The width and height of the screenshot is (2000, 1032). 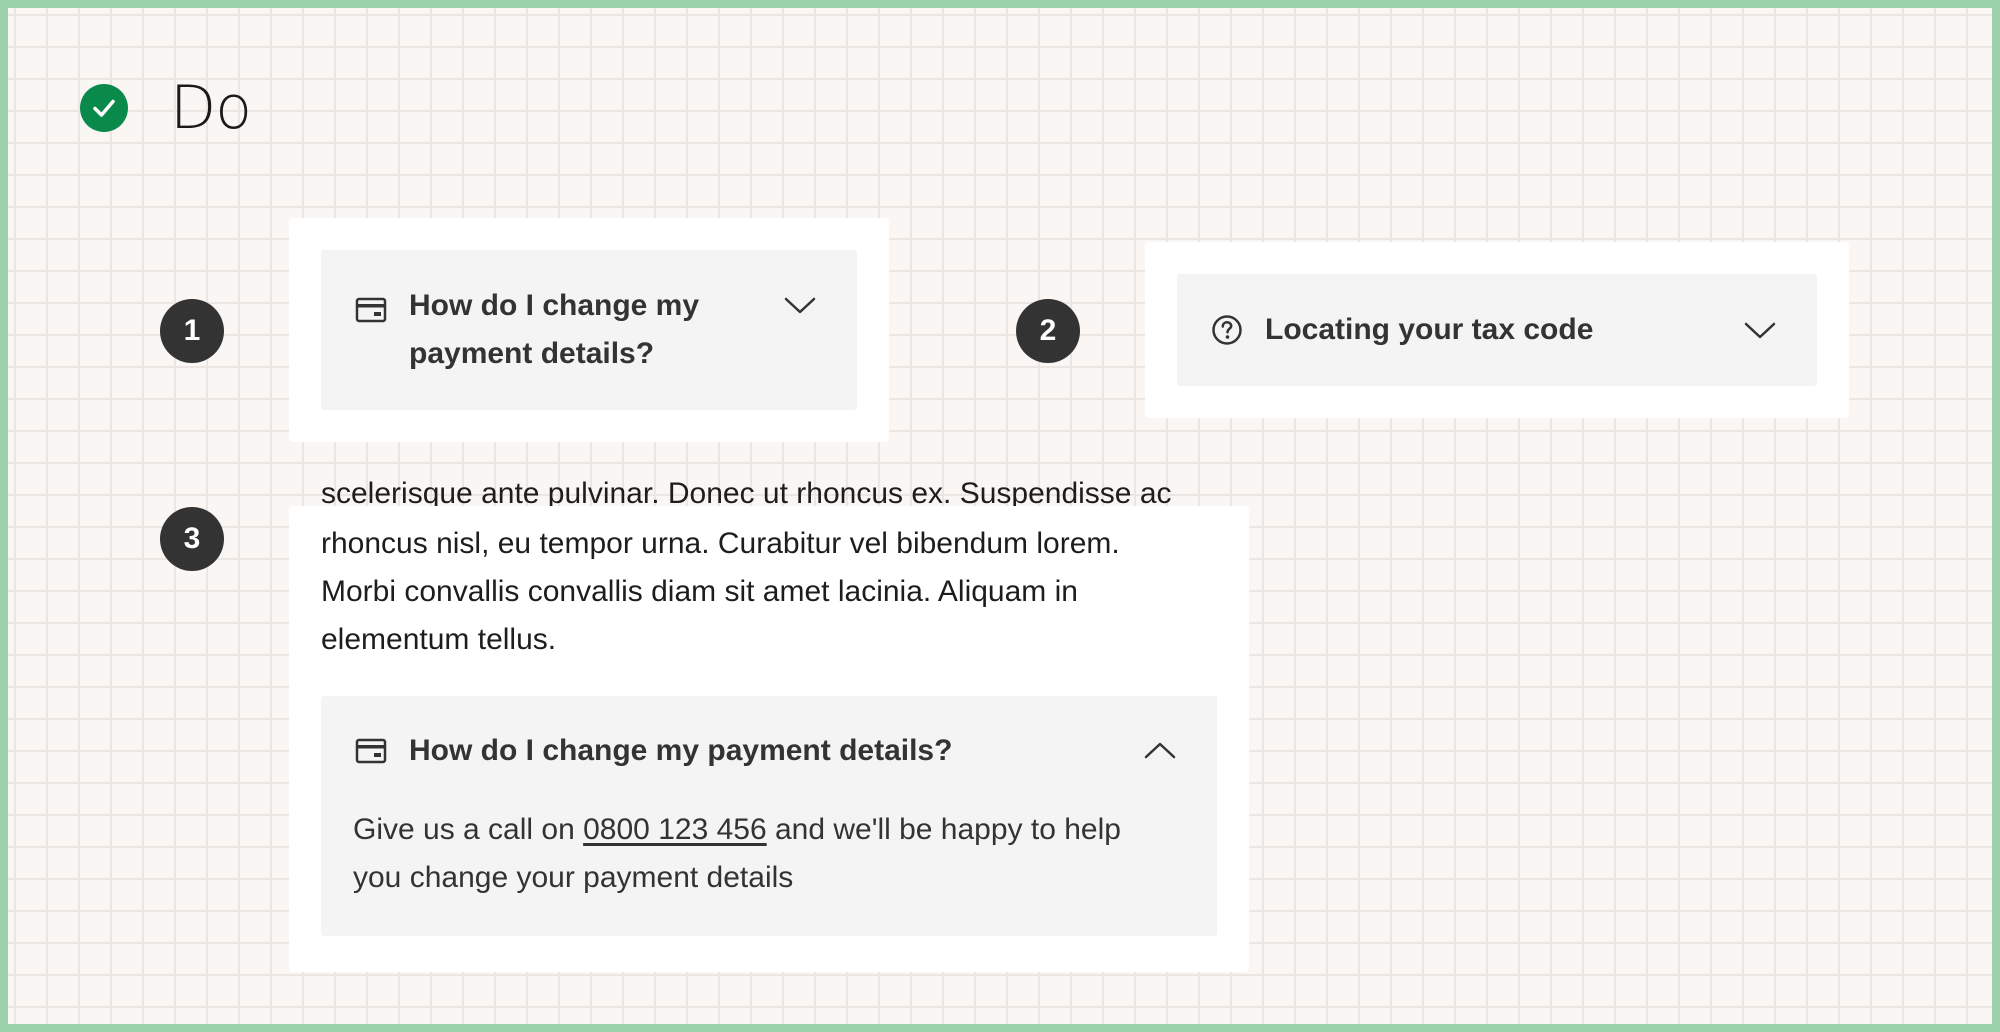 What do you see at coordinates (943, 829) in the screenshot?
I see `panel-text: and we'll be happy to help` at bounding box center [943, 829].